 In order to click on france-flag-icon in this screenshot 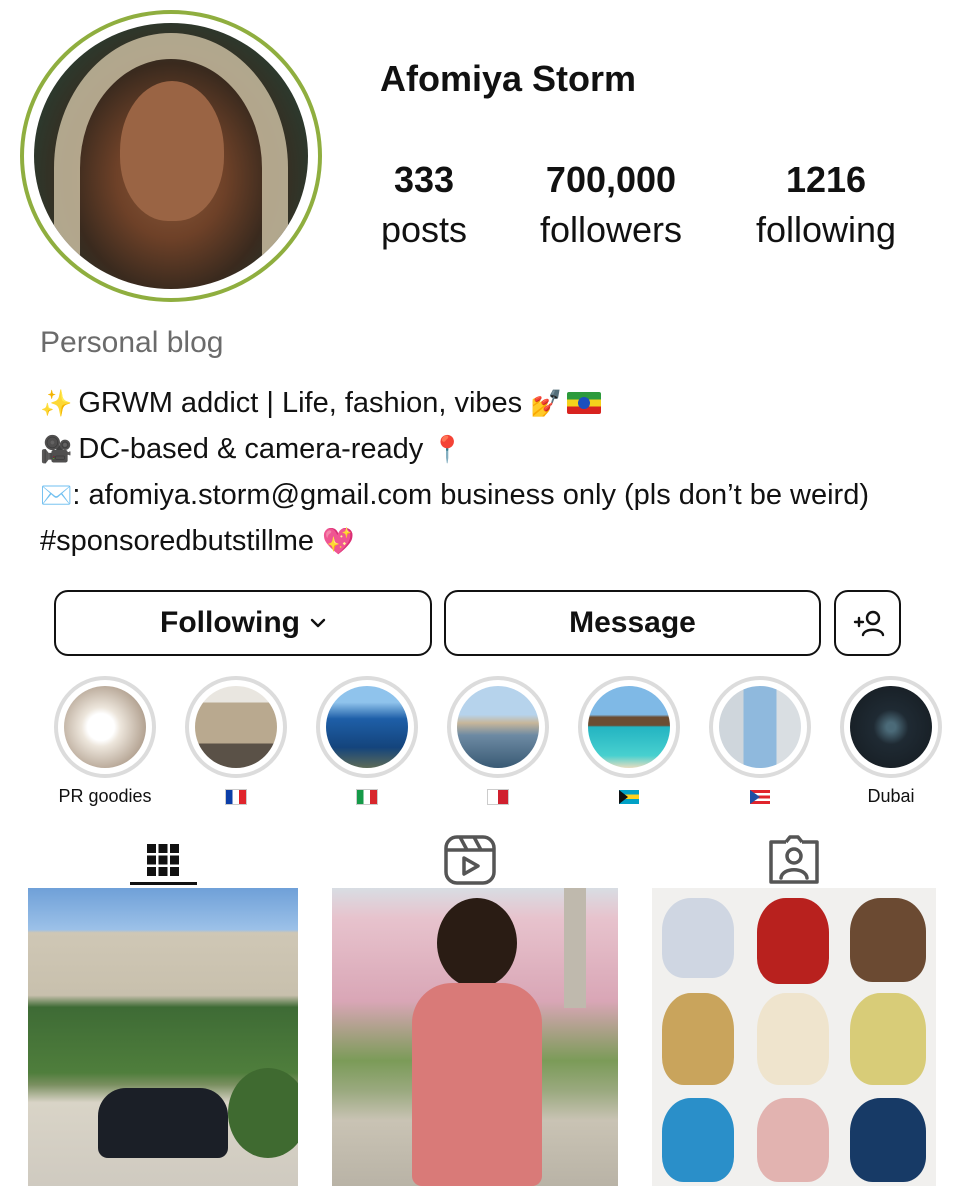, I will do `click(236, 797)`.